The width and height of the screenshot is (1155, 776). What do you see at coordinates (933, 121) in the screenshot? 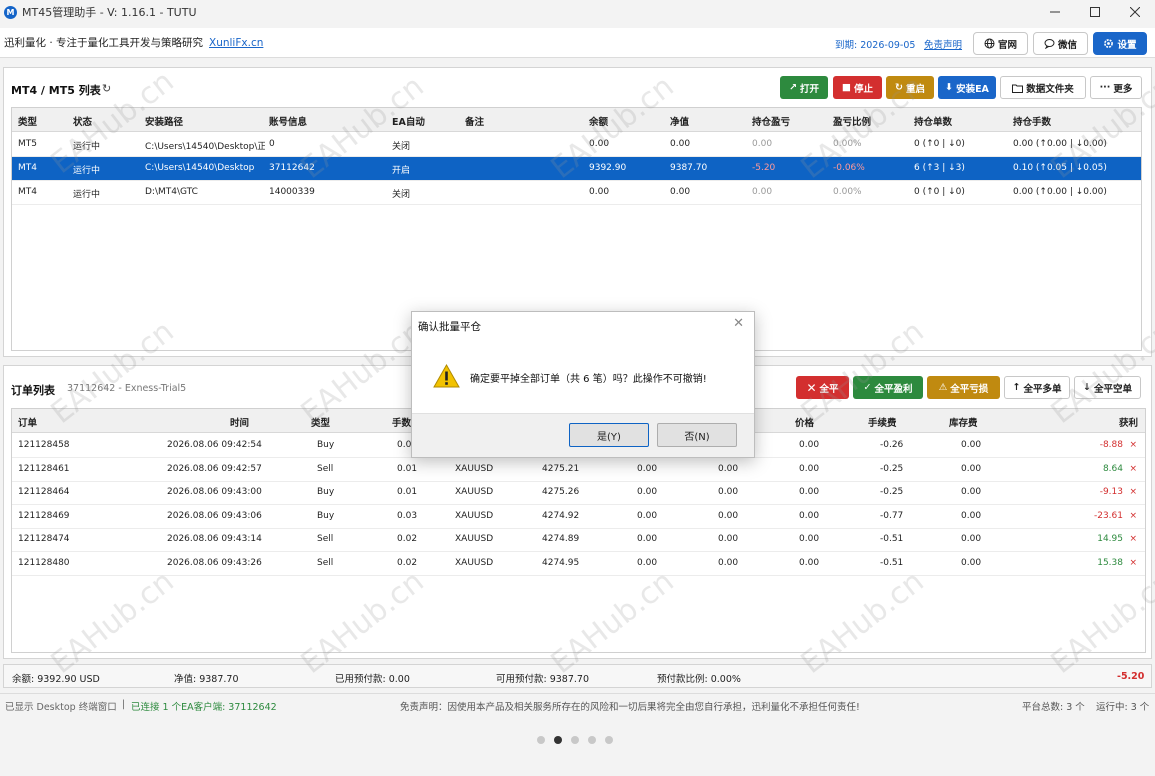
I see `col-count: 持仓单数` at bounding box center [933, 121].